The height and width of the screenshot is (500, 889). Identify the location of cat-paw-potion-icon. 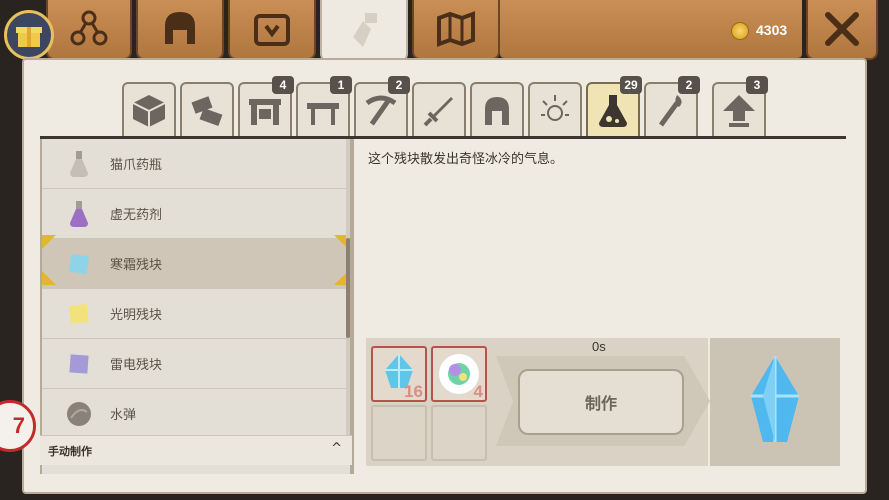
(79, 164).